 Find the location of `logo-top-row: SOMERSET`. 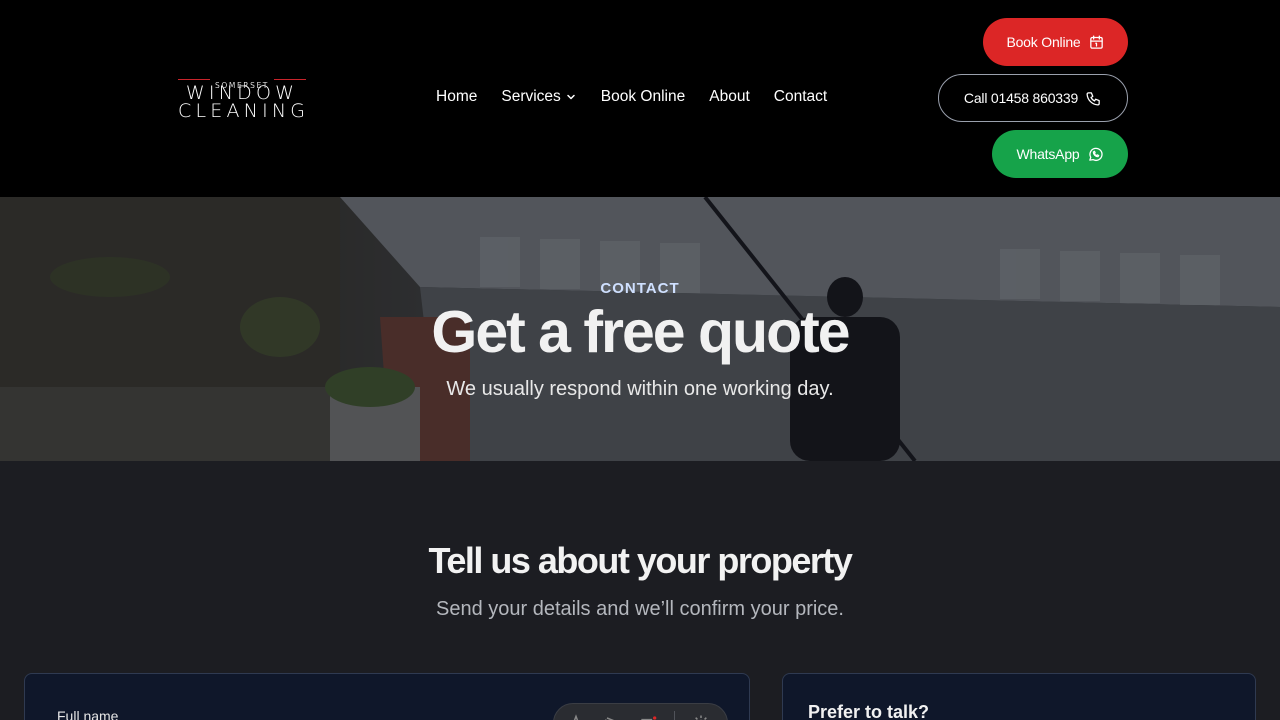

logo-top-row: SOMERSET is located at coordinates (242, 82).